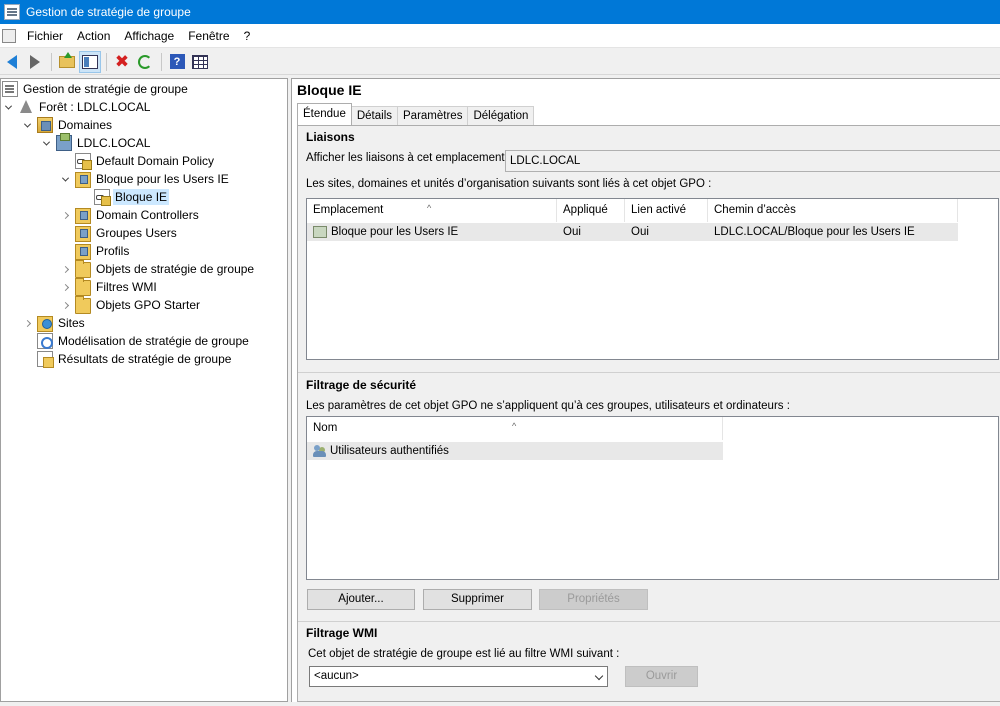  I want to click on properties-view-icon, so click(200, 61).